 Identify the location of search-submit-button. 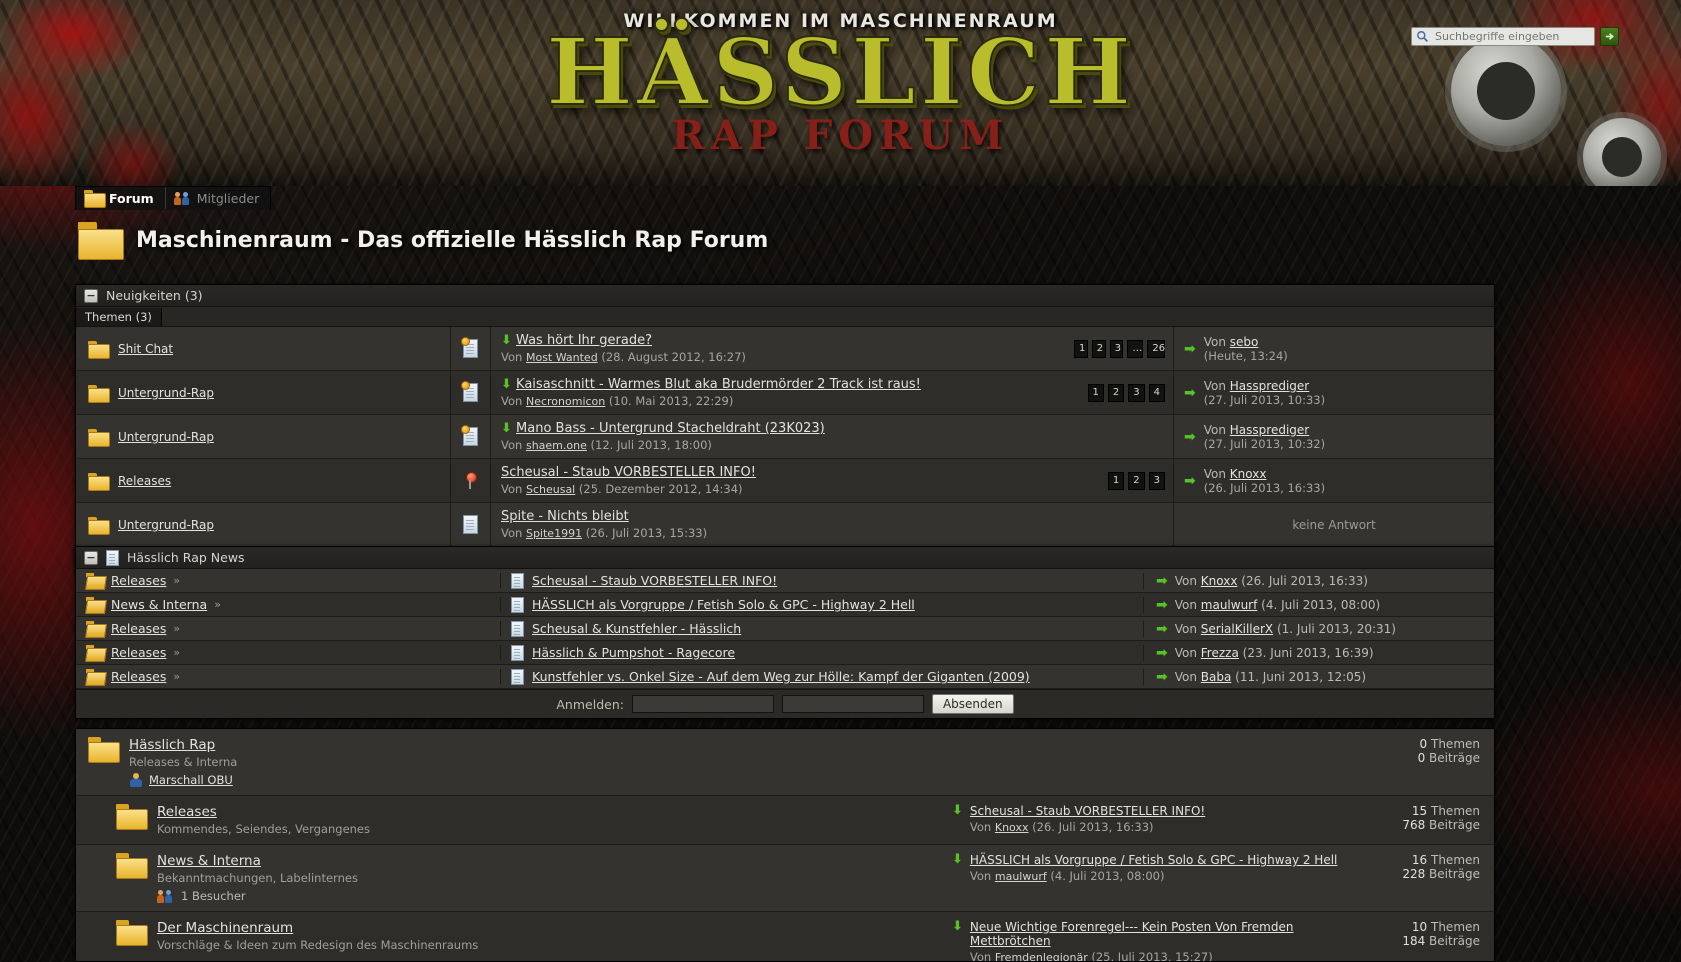
(1609, 36).